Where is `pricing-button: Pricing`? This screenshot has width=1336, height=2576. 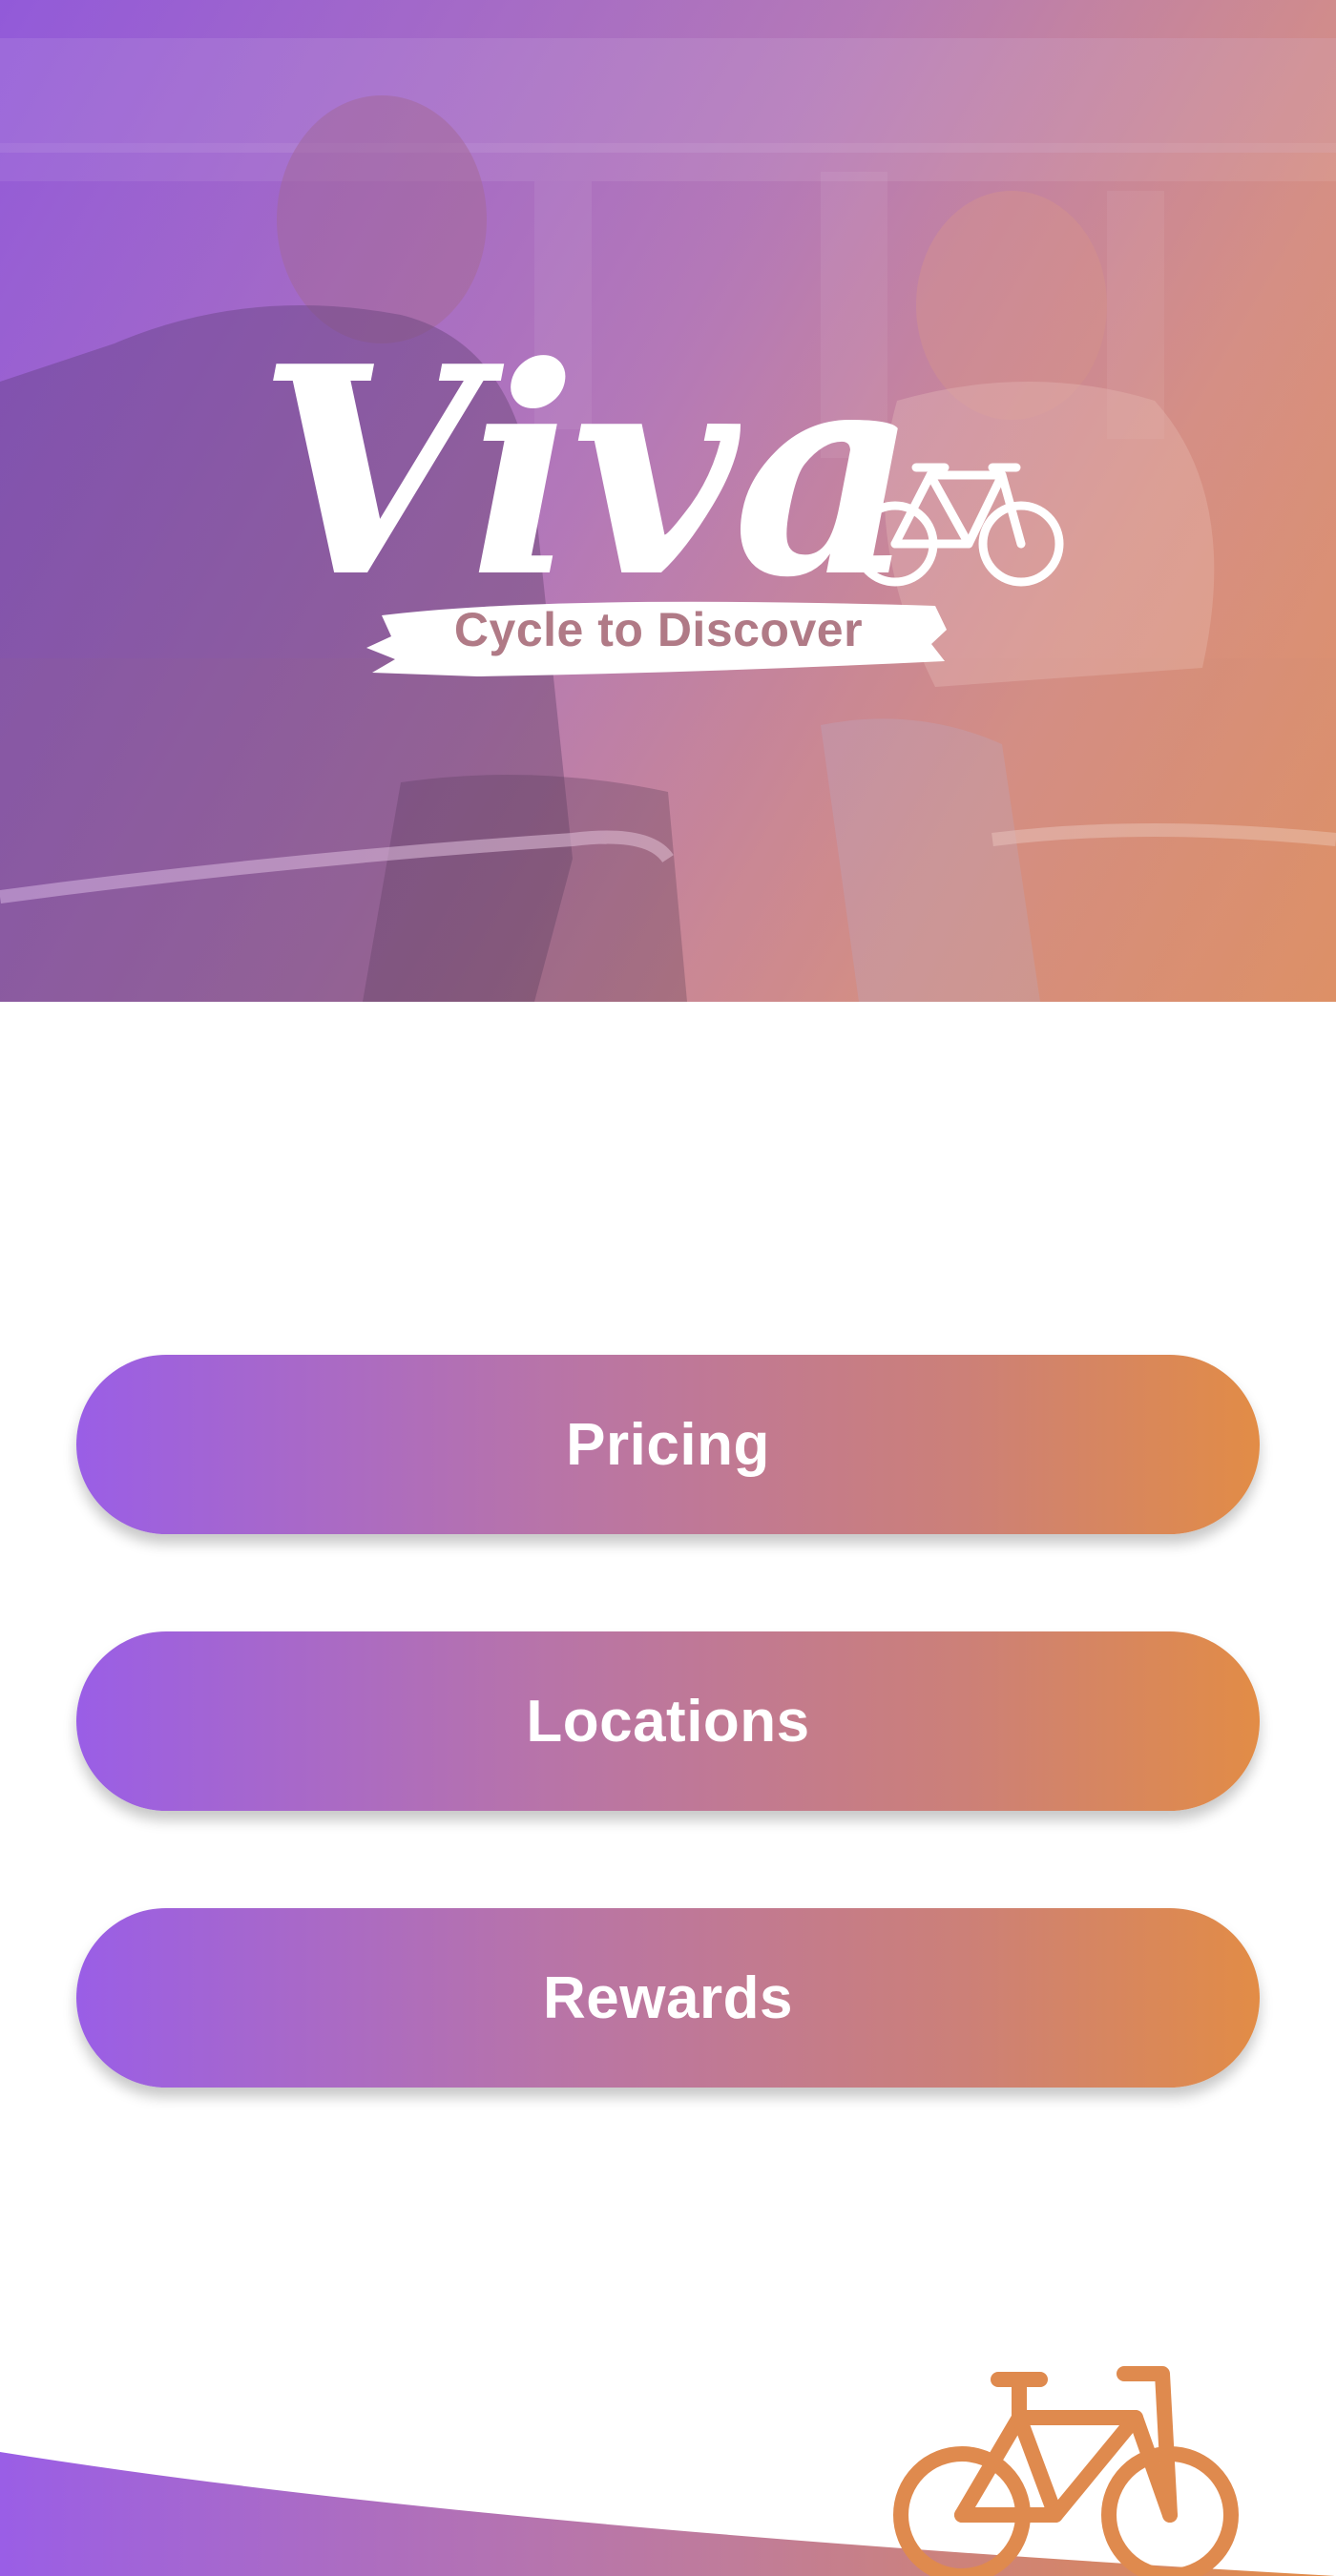
pricing-button: Pricing is located at coordinates (668, 1444).